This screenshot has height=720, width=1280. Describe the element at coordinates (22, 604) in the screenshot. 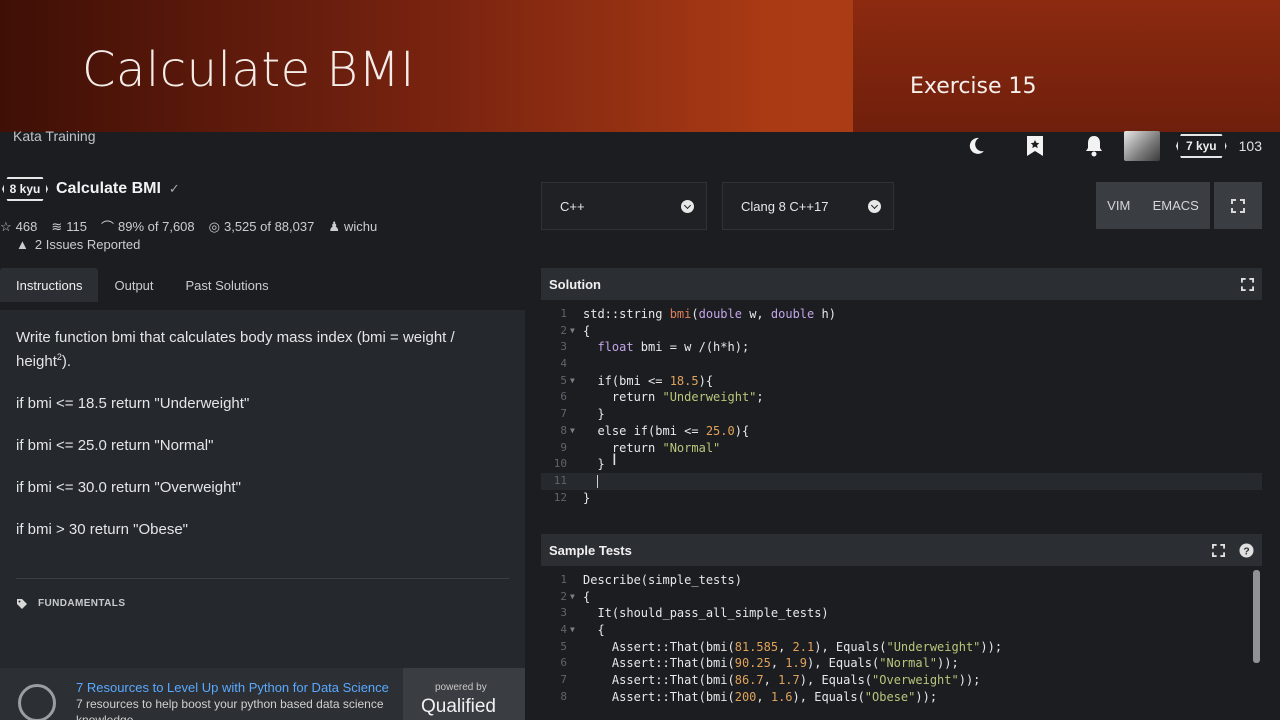

I see `tag-icon` at that location.